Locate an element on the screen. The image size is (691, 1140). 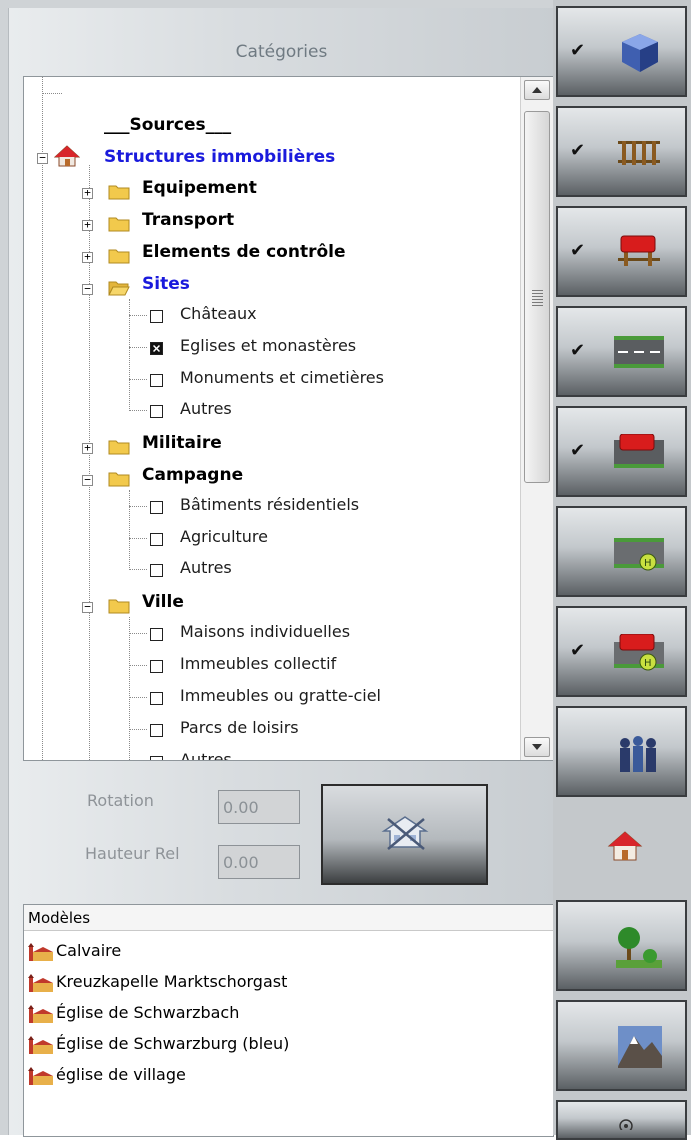
scroll-thumb is located at coordinates (537, 297).